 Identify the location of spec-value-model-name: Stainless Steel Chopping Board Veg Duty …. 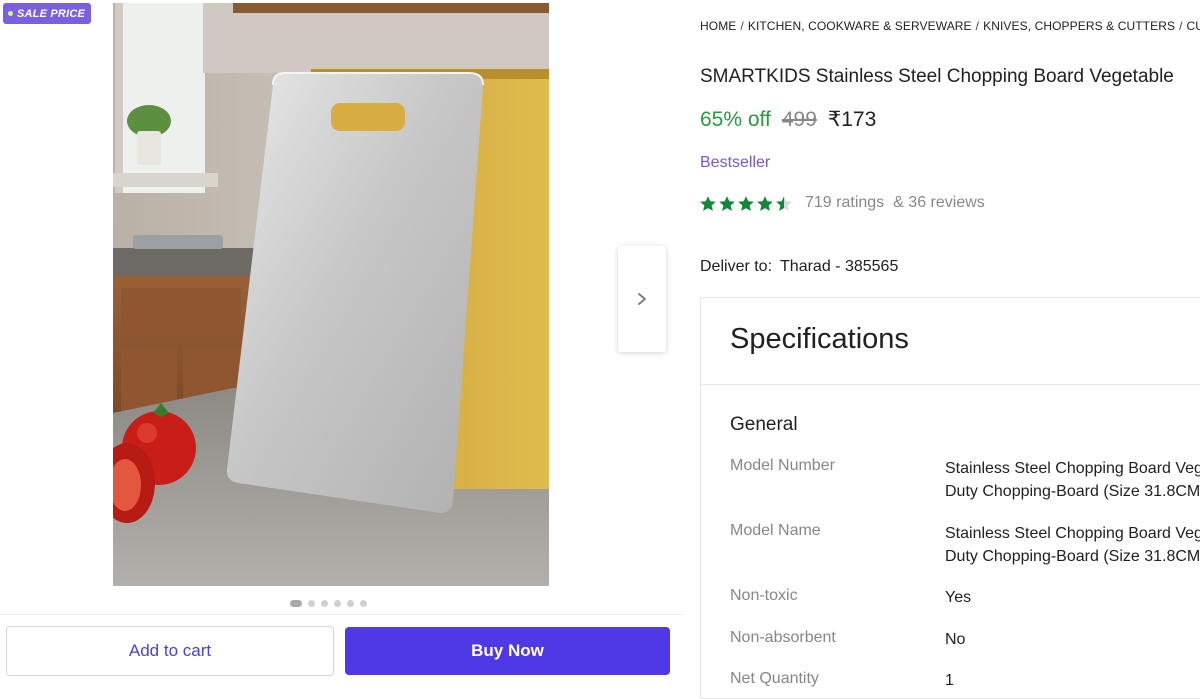
(1072, 545).